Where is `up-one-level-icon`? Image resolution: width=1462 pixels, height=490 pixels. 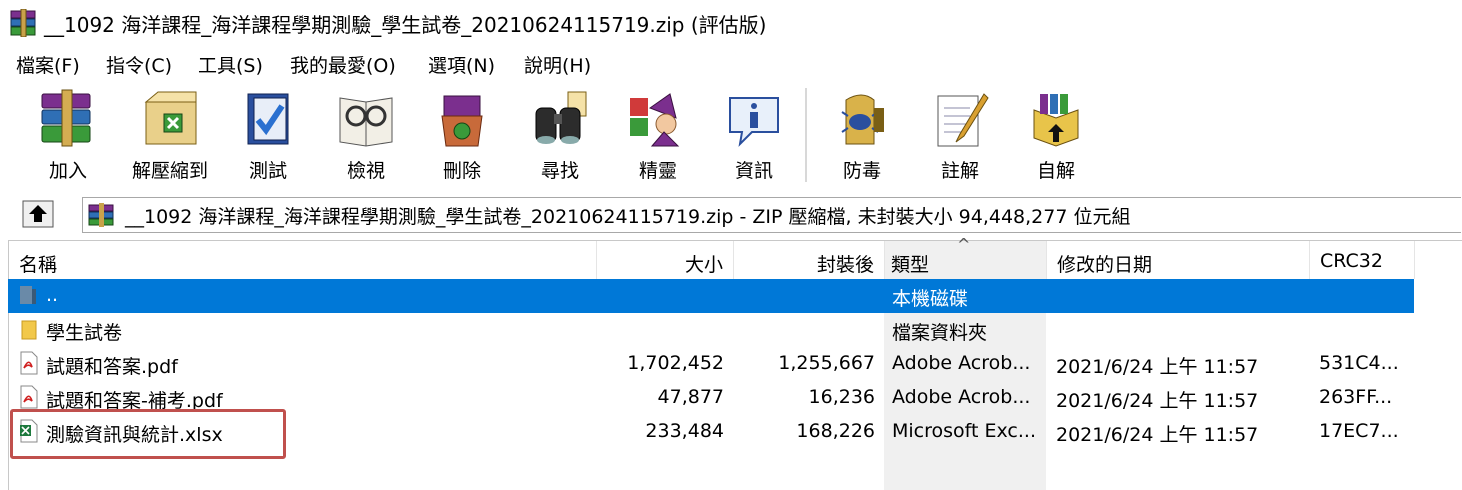
up-one-level-icon is located at coordinates (38, 214).